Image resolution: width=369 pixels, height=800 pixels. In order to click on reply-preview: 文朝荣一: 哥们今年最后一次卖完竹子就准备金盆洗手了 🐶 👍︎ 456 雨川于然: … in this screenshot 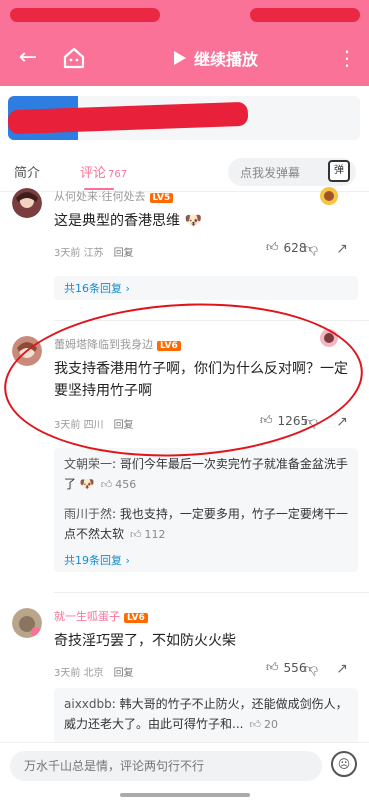, I will do `click(206, 510)`.